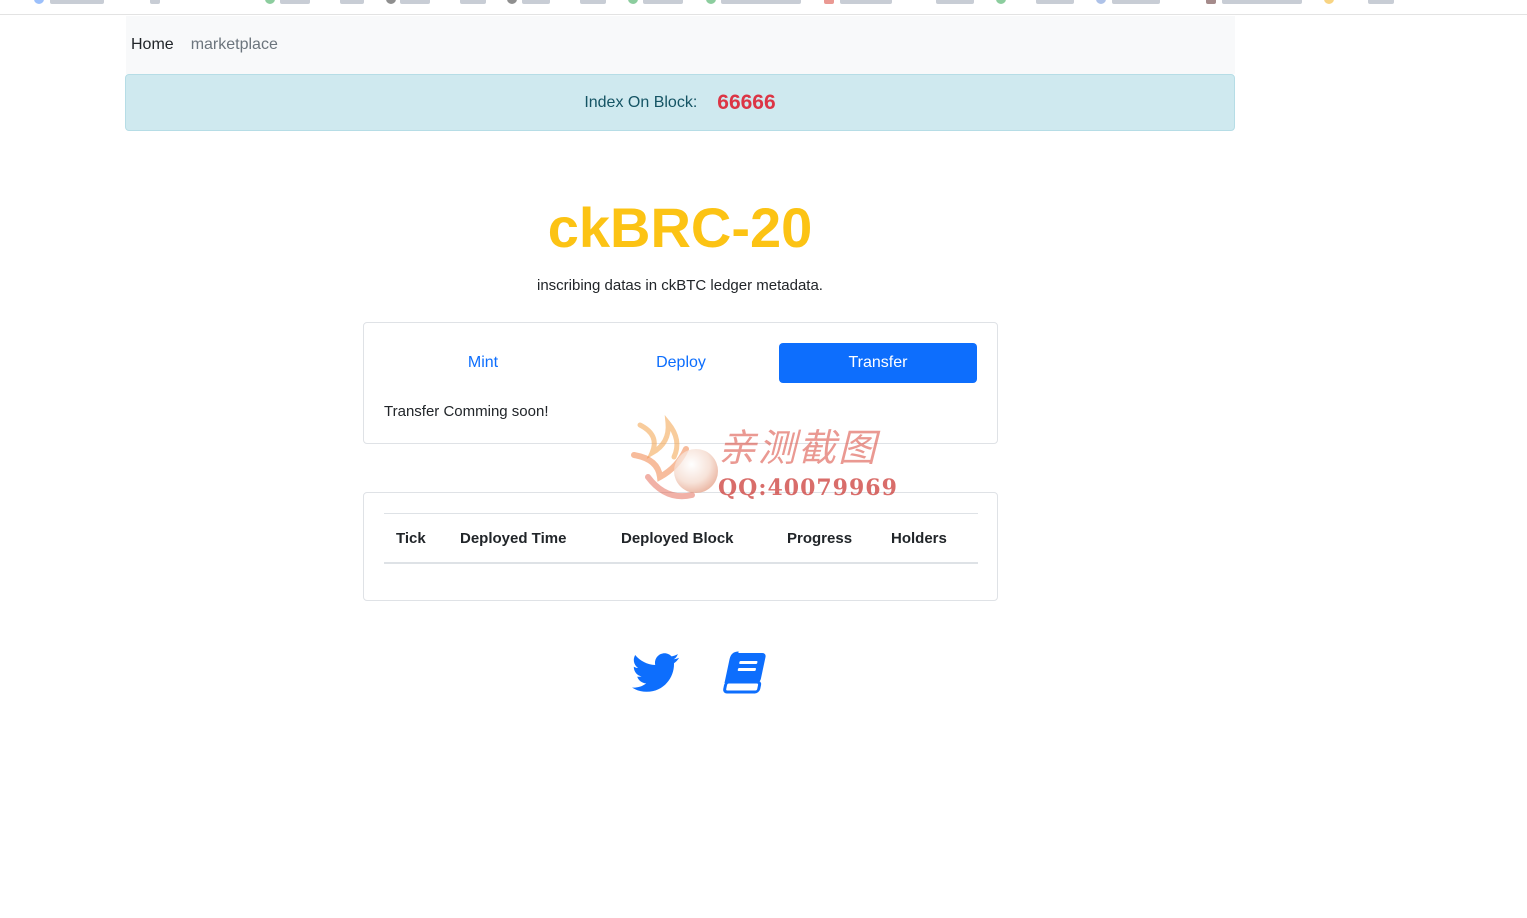  Describe the element at coordinates (681, 363) in the screenshot. I see `tab-deploy: Deploy` at that location.